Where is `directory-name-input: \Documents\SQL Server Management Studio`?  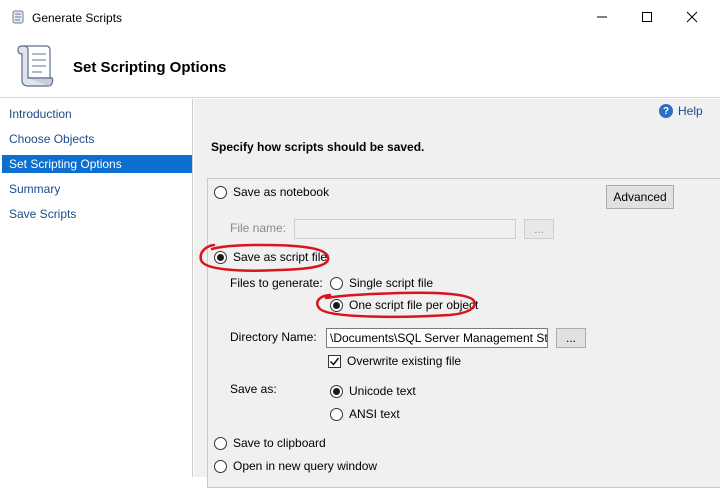
directory-name-input: \Documents\SQL Server Management Studio is located at coordinates (437, 338).